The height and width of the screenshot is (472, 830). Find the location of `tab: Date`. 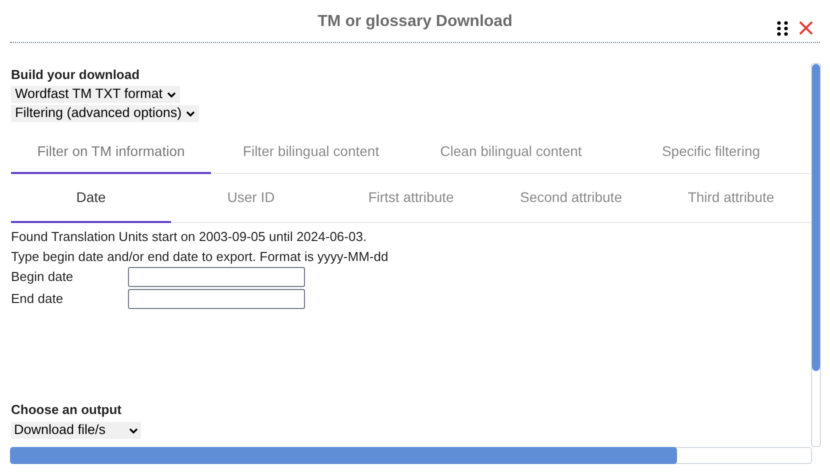

tab: Date is located at coordinates (91, 198).